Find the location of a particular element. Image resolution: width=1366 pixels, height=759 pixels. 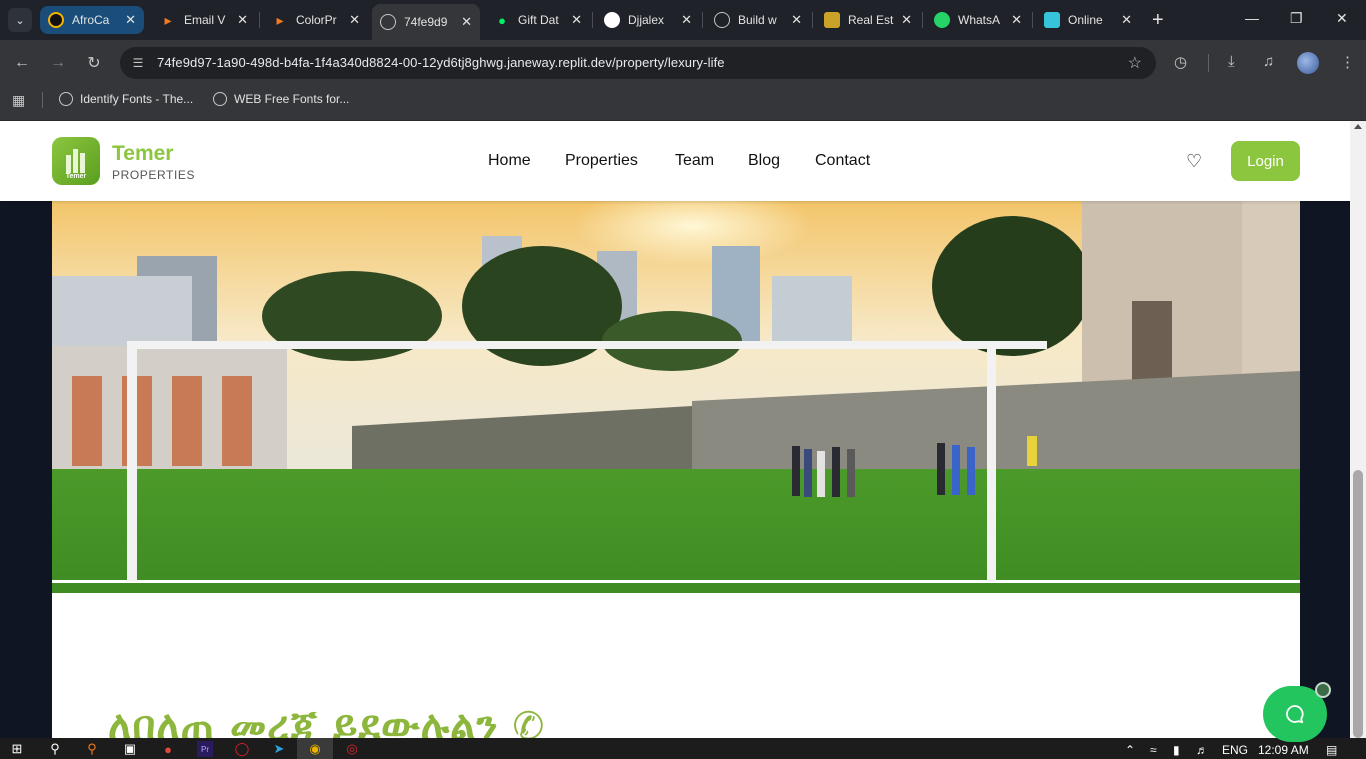

scroll-up-arrow-icon is located at coordinates (1358, 126).